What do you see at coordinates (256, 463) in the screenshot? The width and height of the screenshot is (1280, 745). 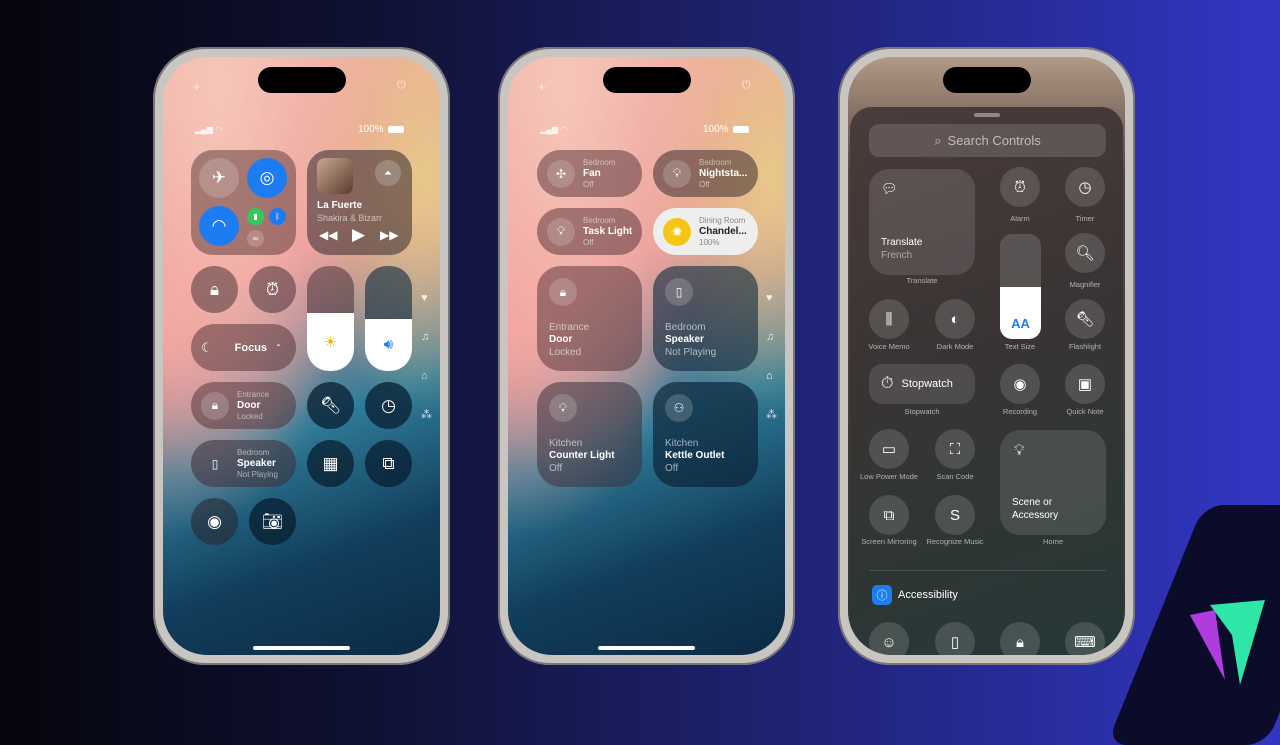 I see `speaker-name: Speaker` at bounding box center [256, 463].